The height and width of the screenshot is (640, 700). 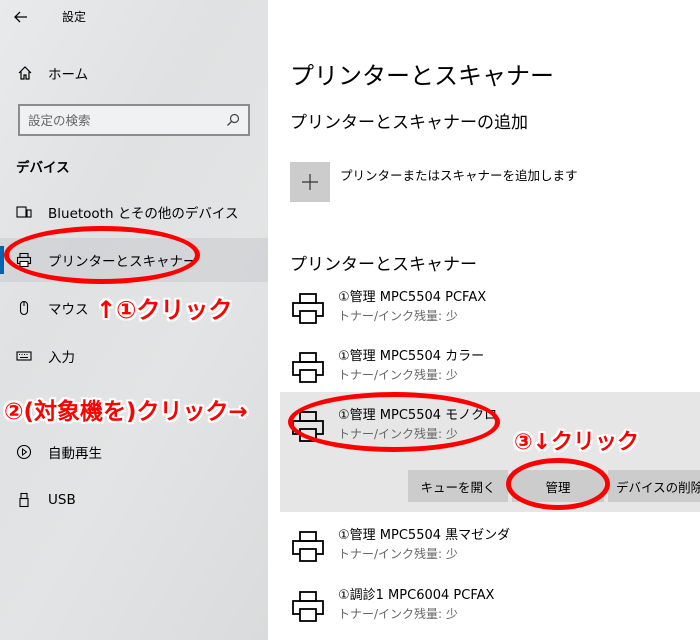 What do you see at coordinates (484, 310) in the screenshot?
I see `printer-item: ①管理 MPC5504 PCFAX トナー/インク残量: 少` at bounding box center [484, 310].